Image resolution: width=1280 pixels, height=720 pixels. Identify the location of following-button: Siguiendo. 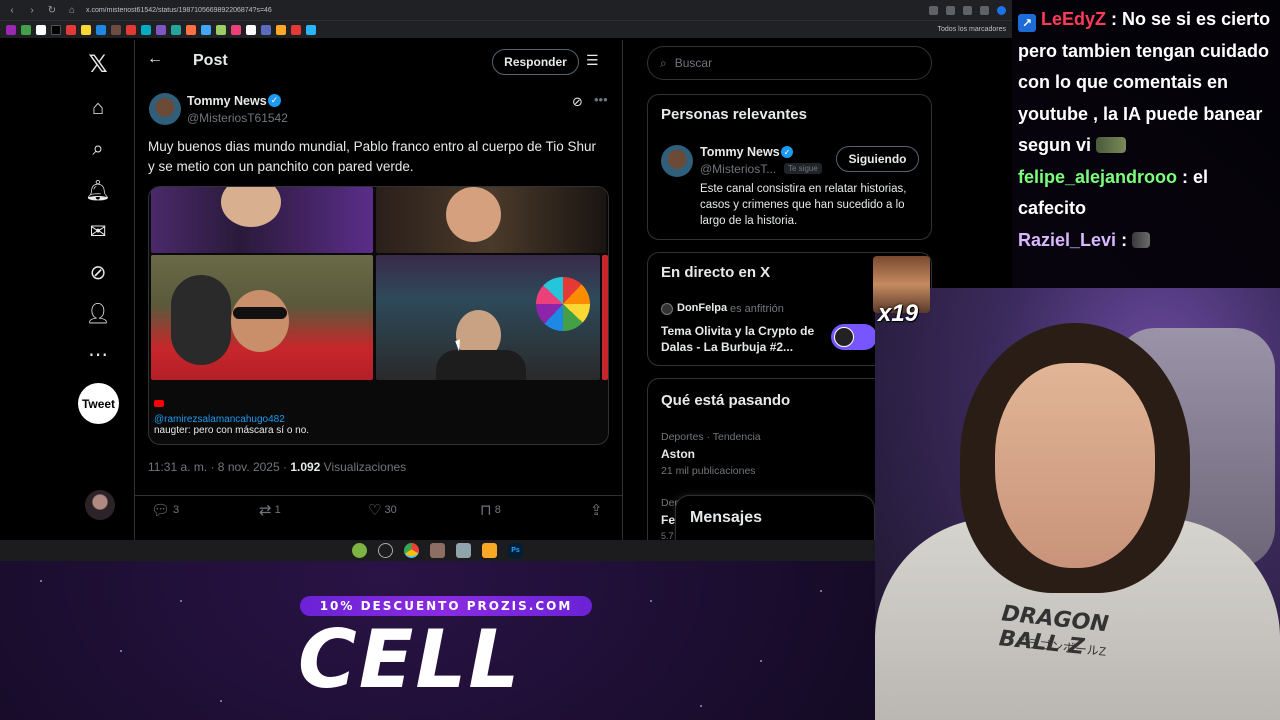
(877, 159).